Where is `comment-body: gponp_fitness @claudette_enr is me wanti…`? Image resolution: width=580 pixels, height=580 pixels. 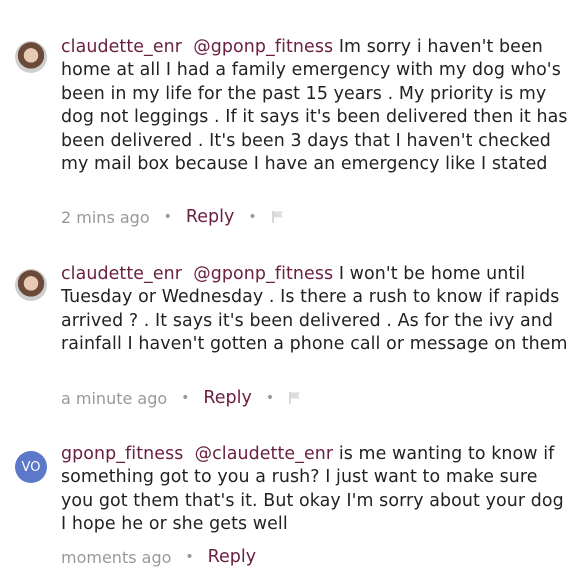 comment-body: gponp_fitness @claudette_enr is me wanti… is located at coordinates (316, 490).